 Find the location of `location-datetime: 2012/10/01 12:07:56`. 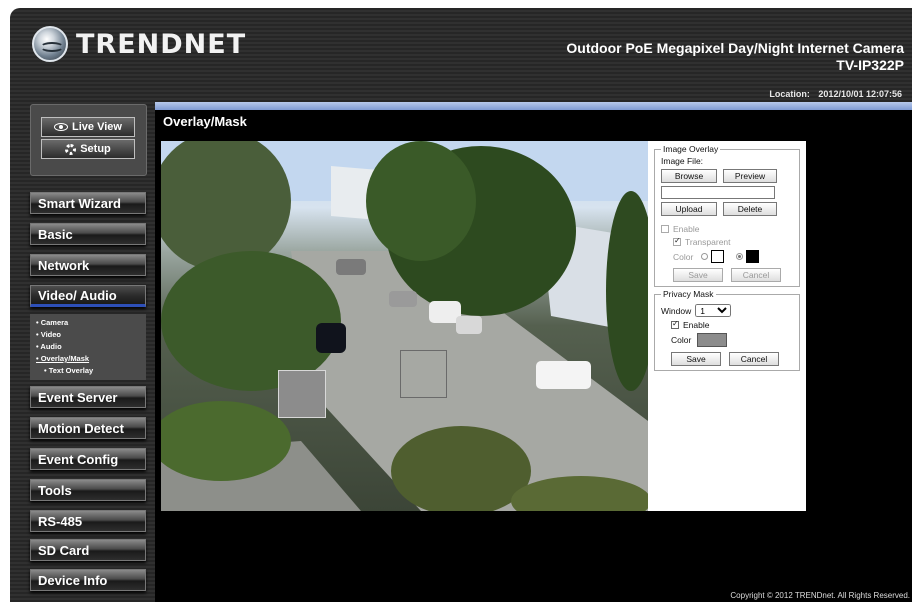

location-datetime: 2012/10/01 12:07:56 is located at coordinates (860, 94).